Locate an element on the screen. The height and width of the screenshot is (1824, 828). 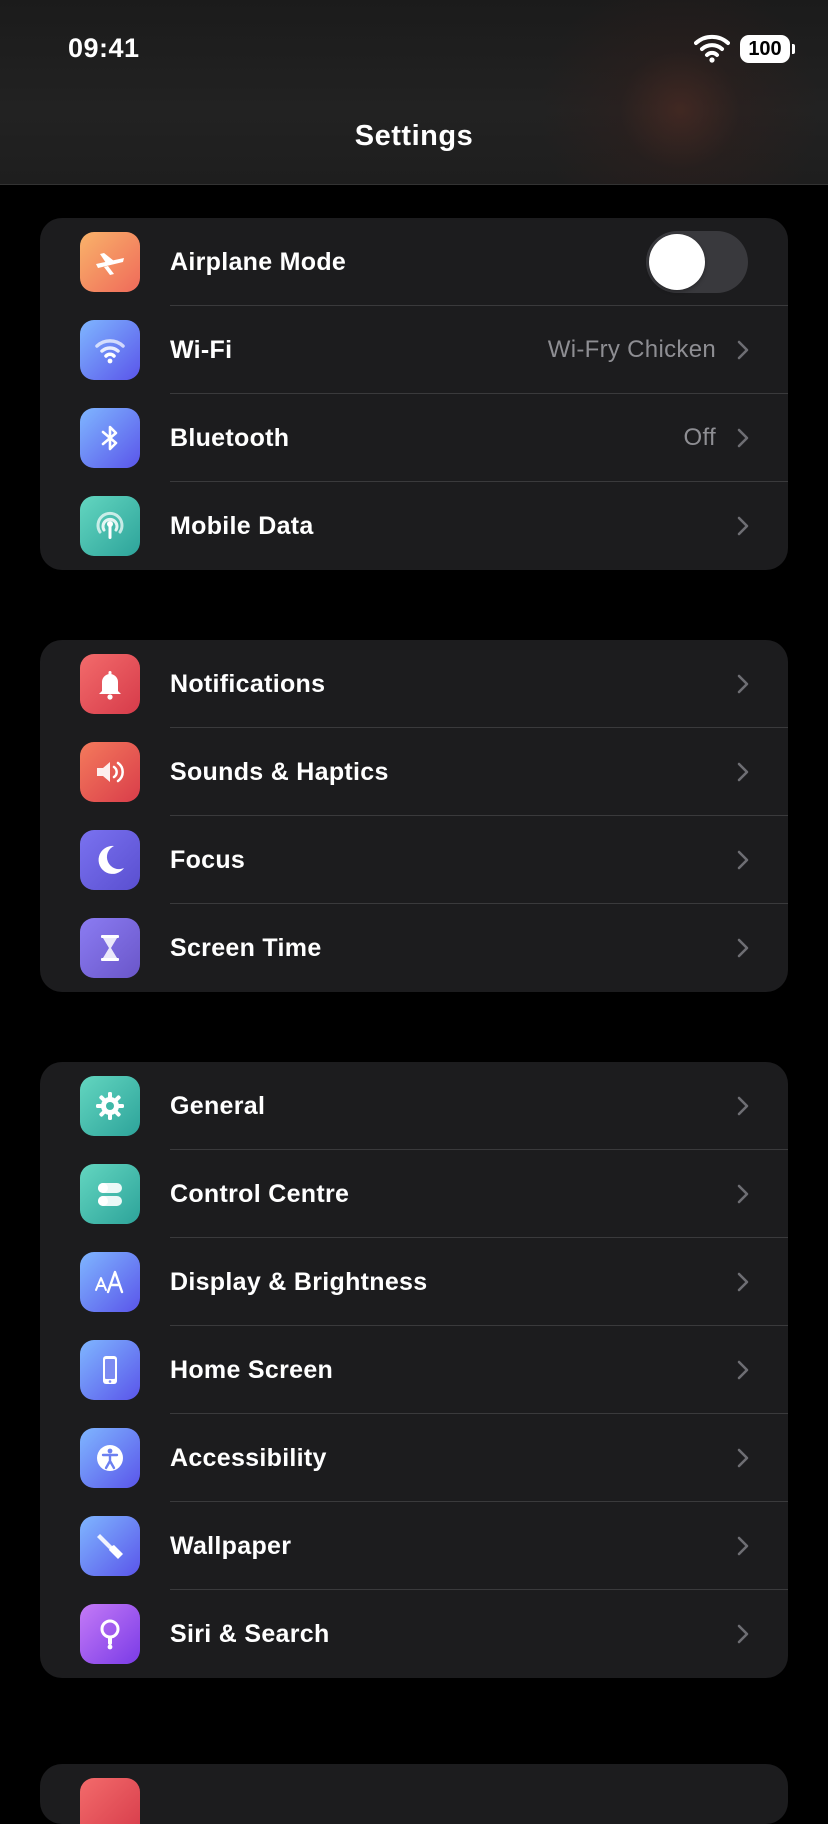
settings-row-notifications: Notifications is located at coordinates (414, 684).